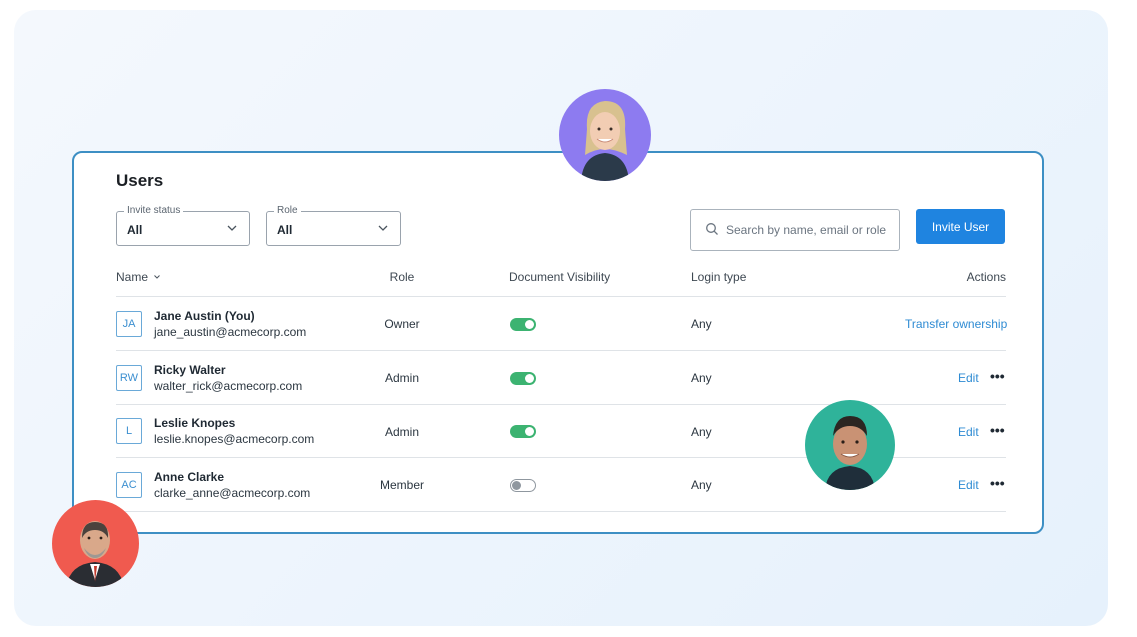 The width and height of the screenshot is (1137, 637). I want to click on search-input: Search by name, email or role, so click(795, 230).